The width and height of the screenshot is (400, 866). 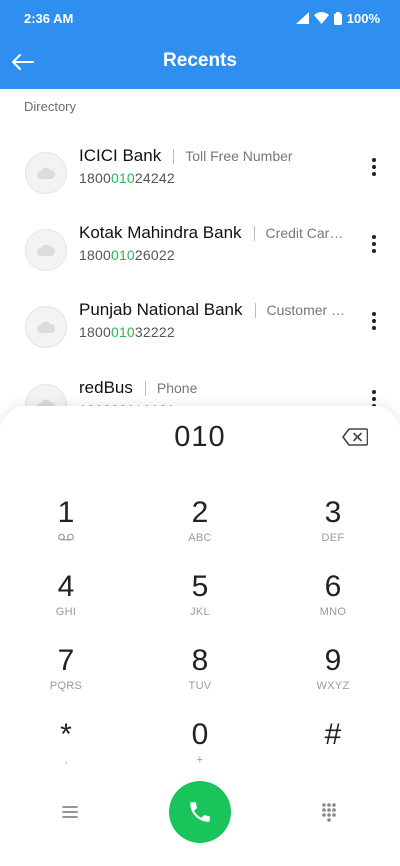 What do you see at coordinates (200, 760) in the screenshot?
I see `key-letters: +` at bounding box center [200, 760].